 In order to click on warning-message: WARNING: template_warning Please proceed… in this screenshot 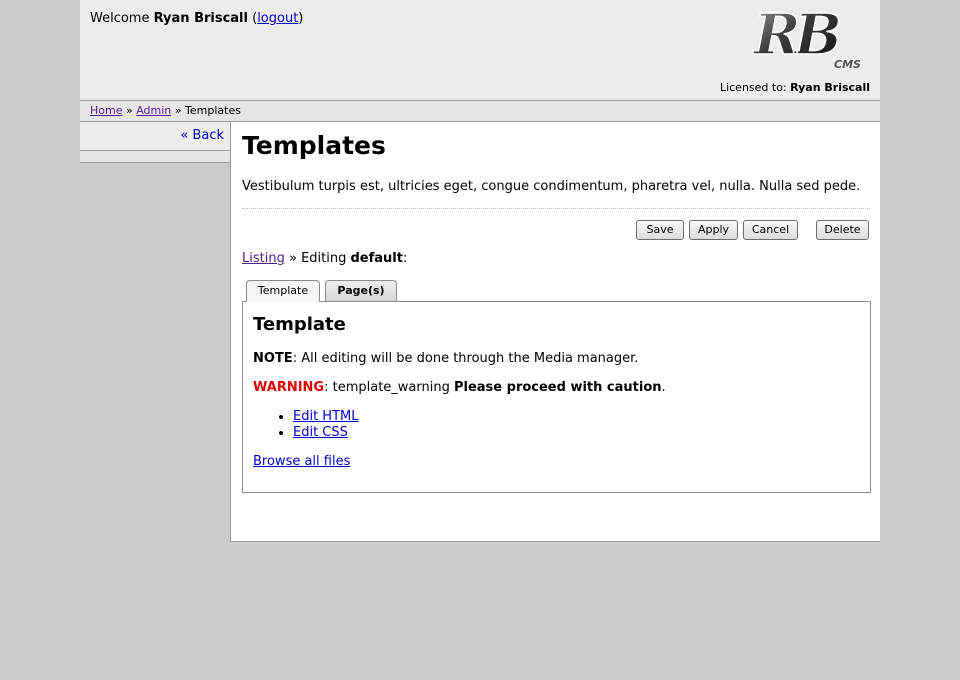, I will do `click(459, 387)`.